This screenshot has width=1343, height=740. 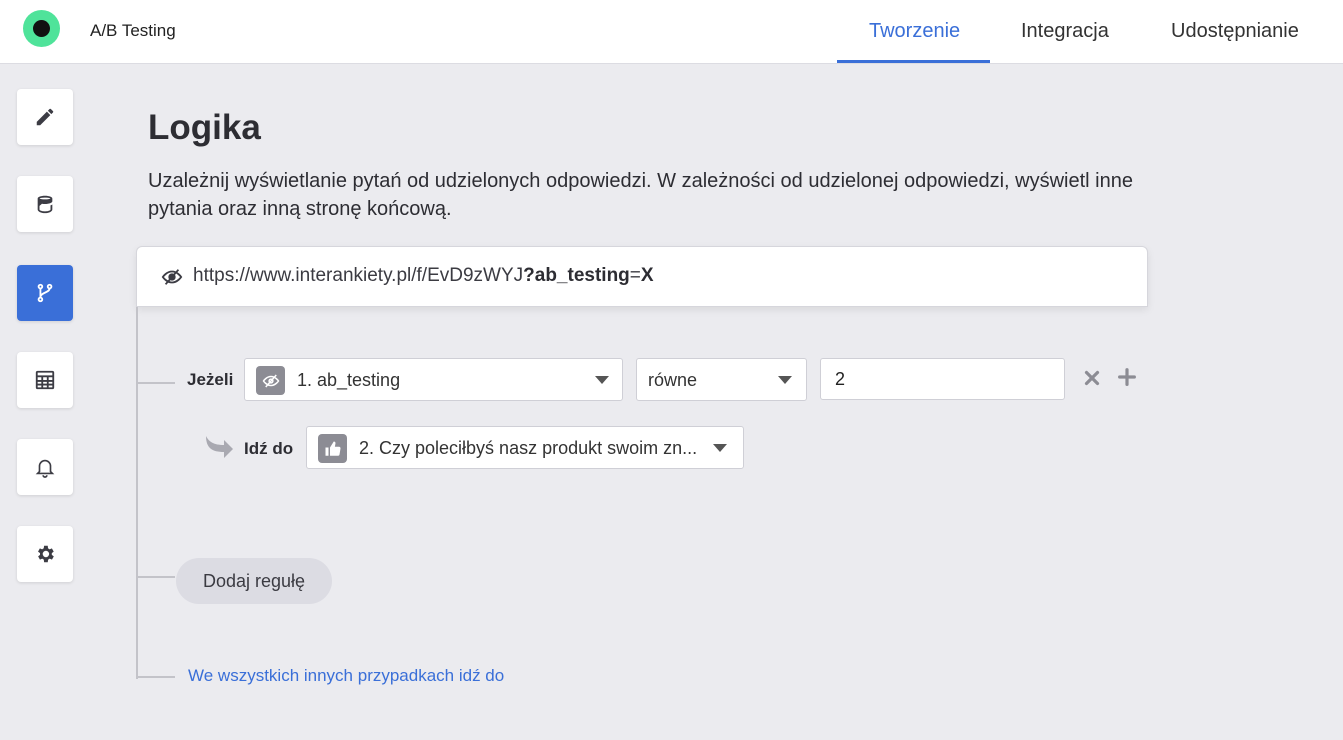 What do you see at coordinates (269, 448) in the screenshot?
I see `goto-label: Idź do` at bounding box center [269, 448].